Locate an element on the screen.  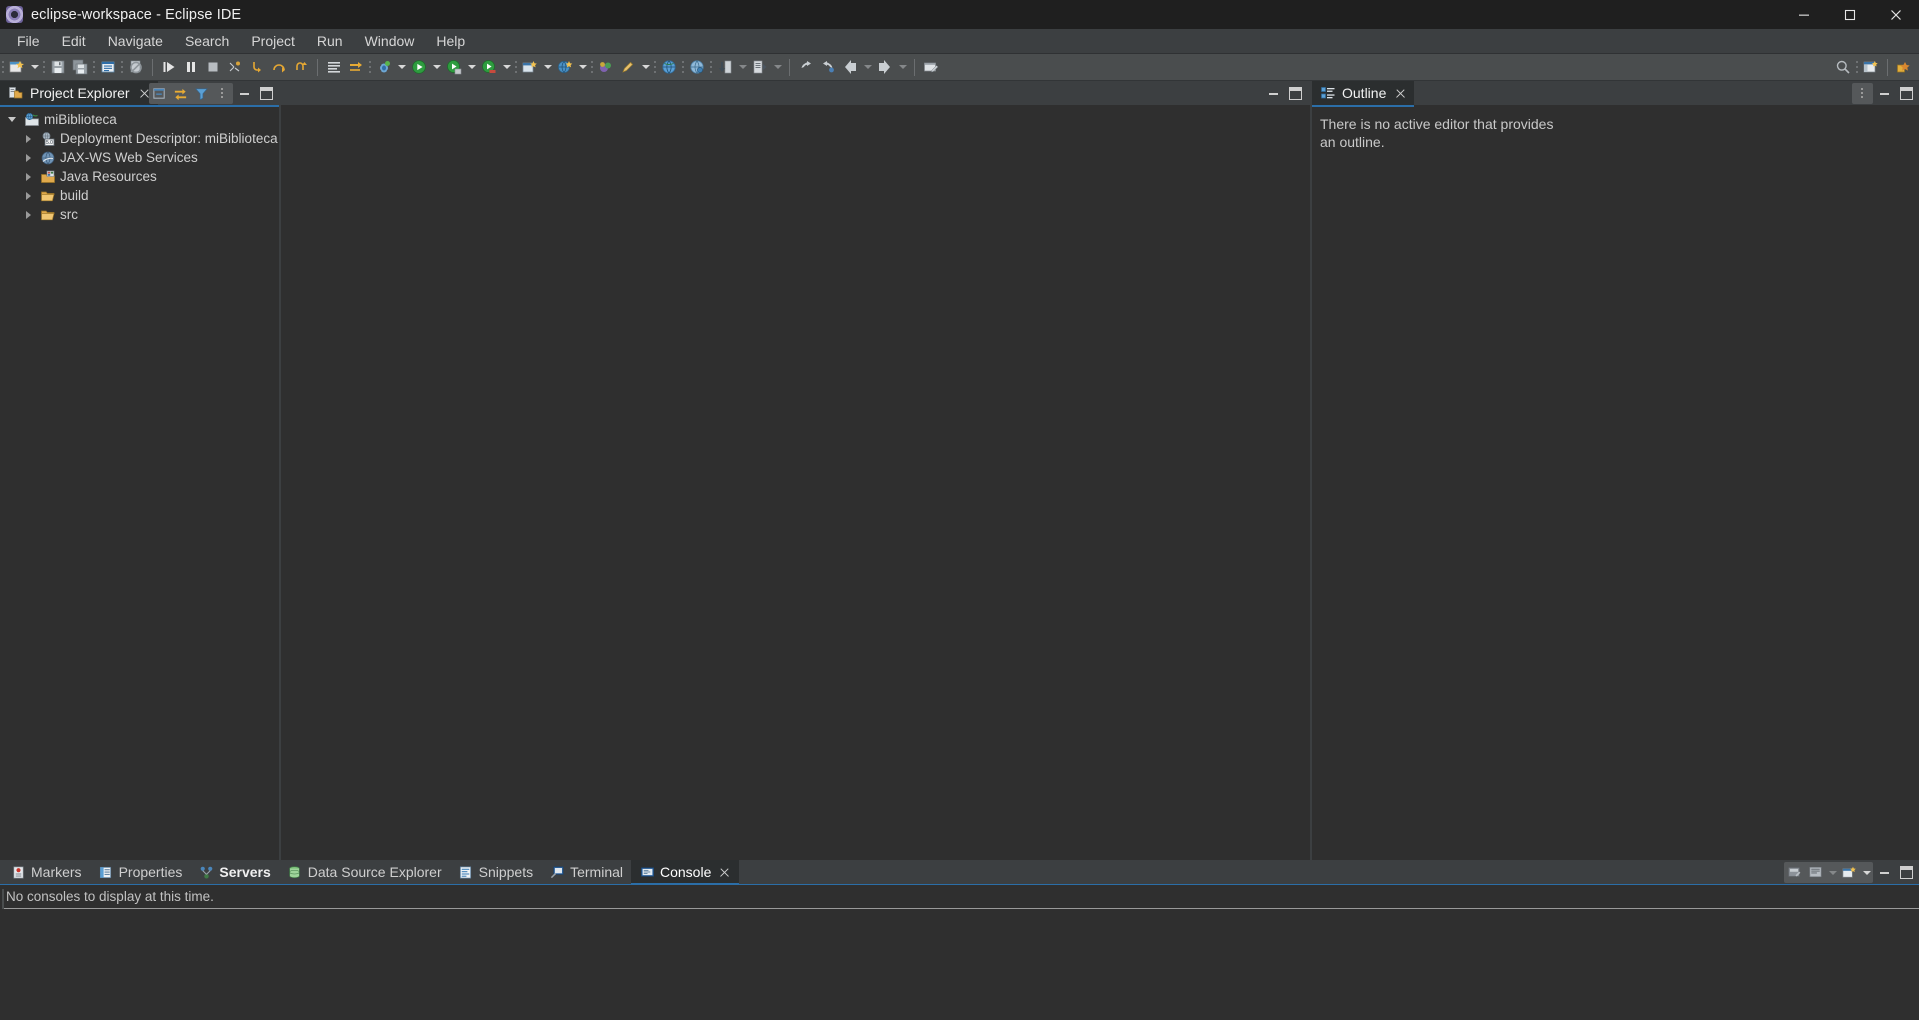
window-minimize-button is located at coordinates (1804, 14).